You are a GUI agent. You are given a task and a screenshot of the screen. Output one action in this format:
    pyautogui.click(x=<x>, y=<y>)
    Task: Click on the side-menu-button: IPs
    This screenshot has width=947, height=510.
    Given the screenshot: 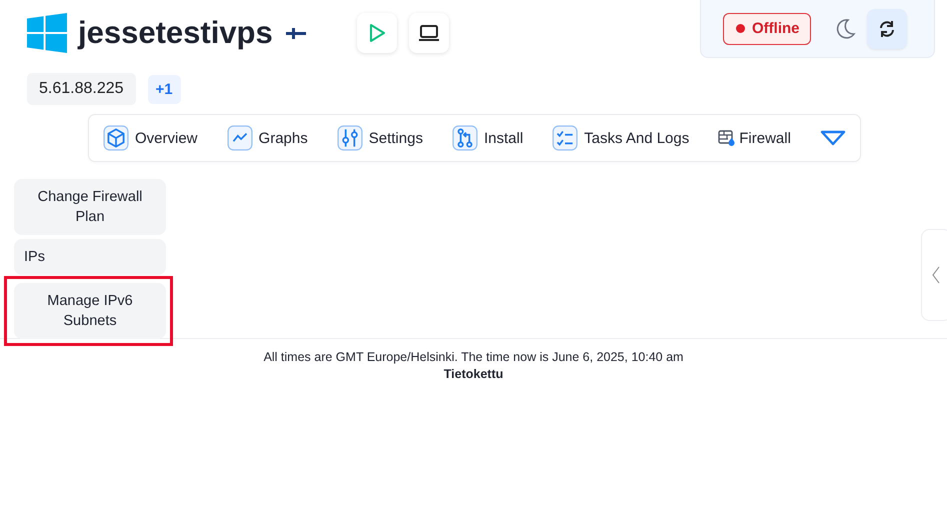 What is the action you would take?
    pyautogui.click(x=90, y=257)
    